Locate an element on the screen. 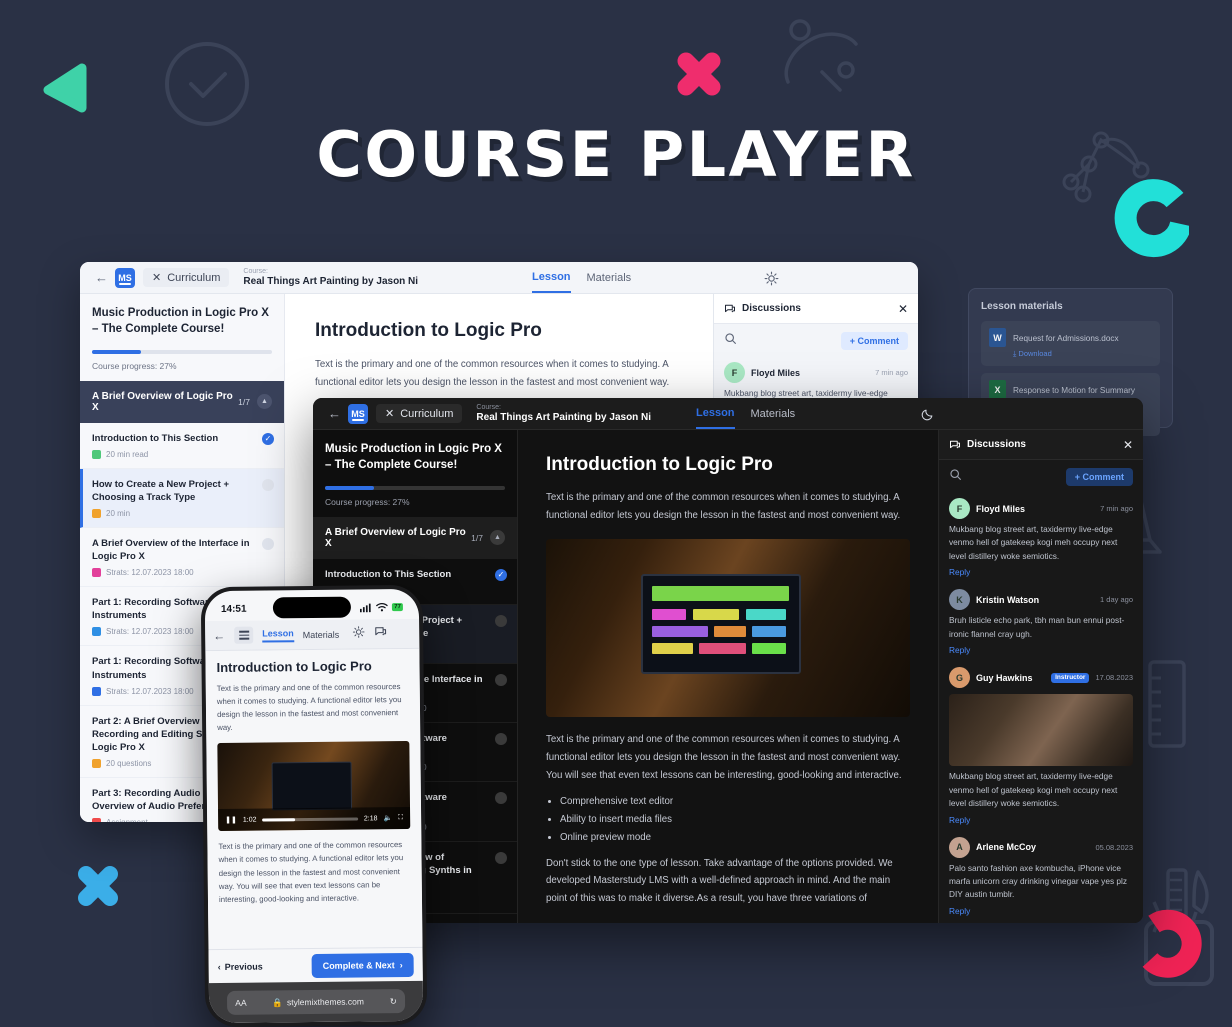 This screenshot has width=1232, height=1027. hamburger-icon is located at coordinates (244, 635).